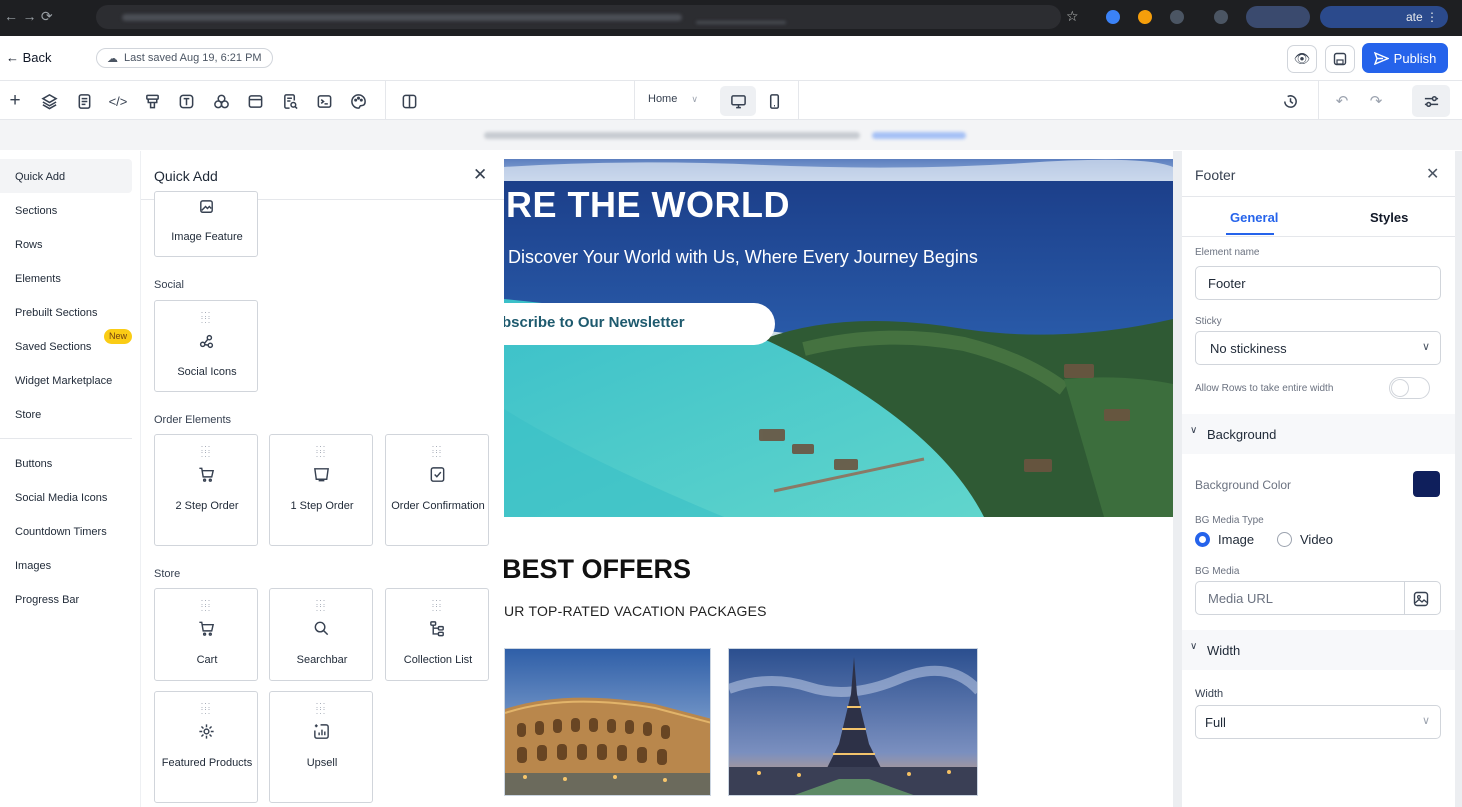 The height and width of the screenshot is (807, 1462). Describe the element at coordinates (1224, 539) in the screenshot. I see `media-type-image-radio: Image` at that location.